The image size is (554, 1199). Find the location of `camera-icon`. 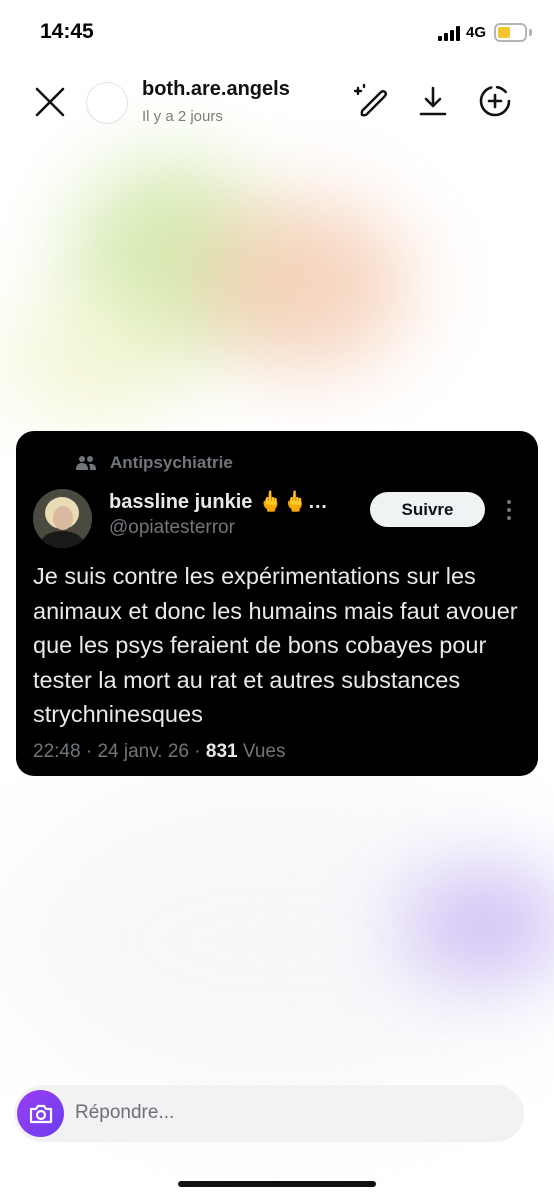

camera-icon is located at coordinates (40, 1113).